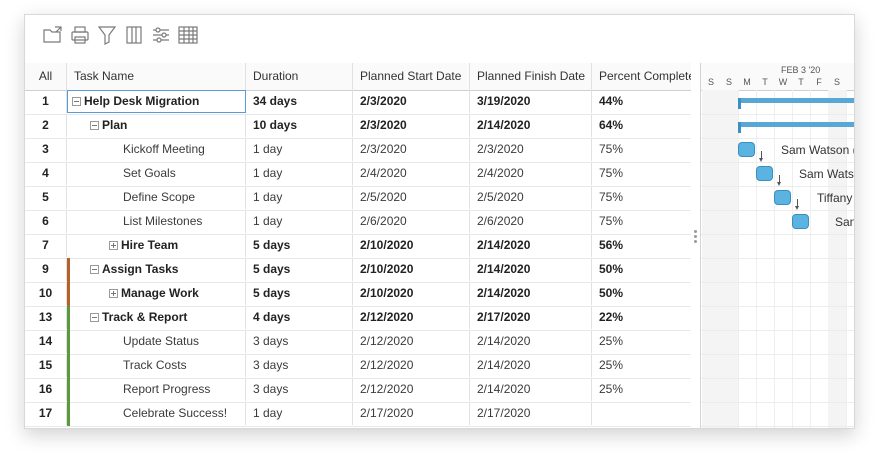 The image size is (878, 462). Describe the element at coordinates (531, 76) in the screenshot. I see `column-header-planned-finish: Planned Finish Date` at that location.